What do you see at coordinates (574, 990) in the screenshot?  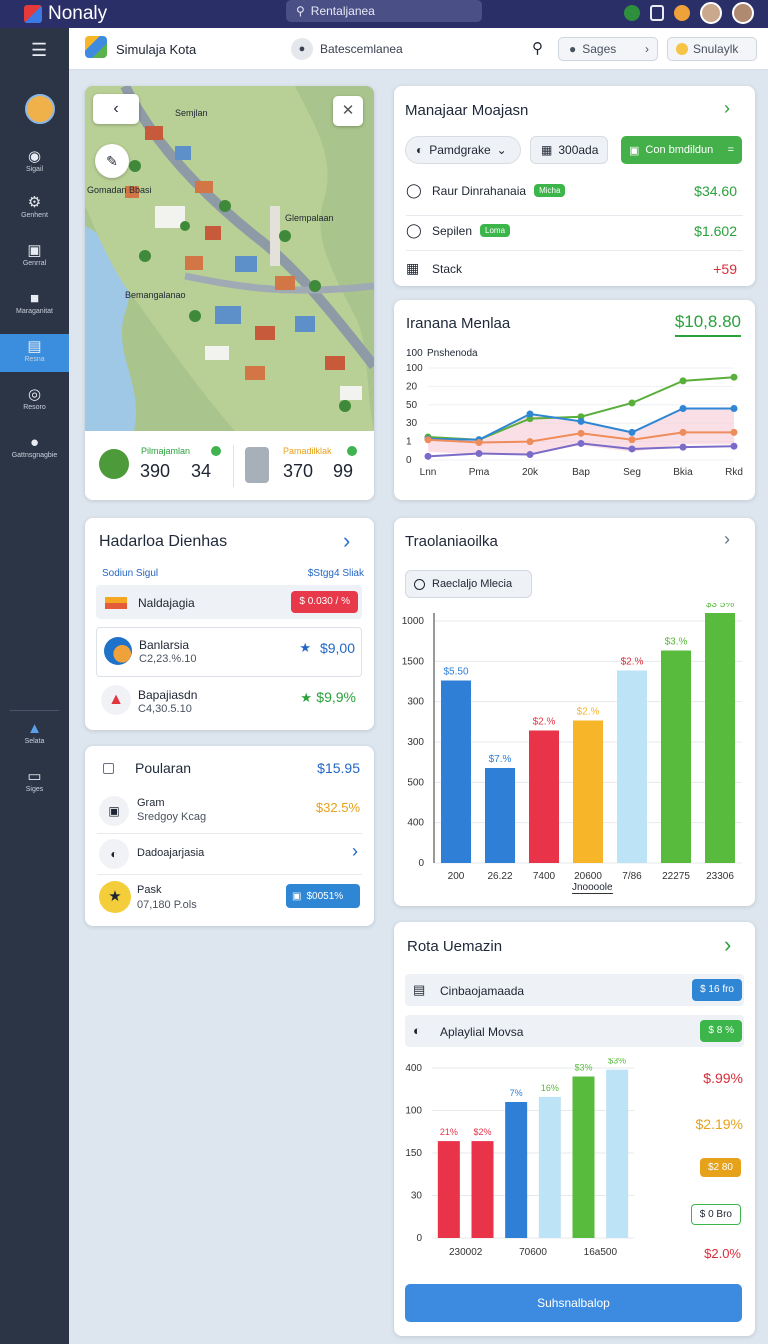 I see `list-item: ▤ Cinbaojamaada $ 16 fro` at bounding box center [574, 990].